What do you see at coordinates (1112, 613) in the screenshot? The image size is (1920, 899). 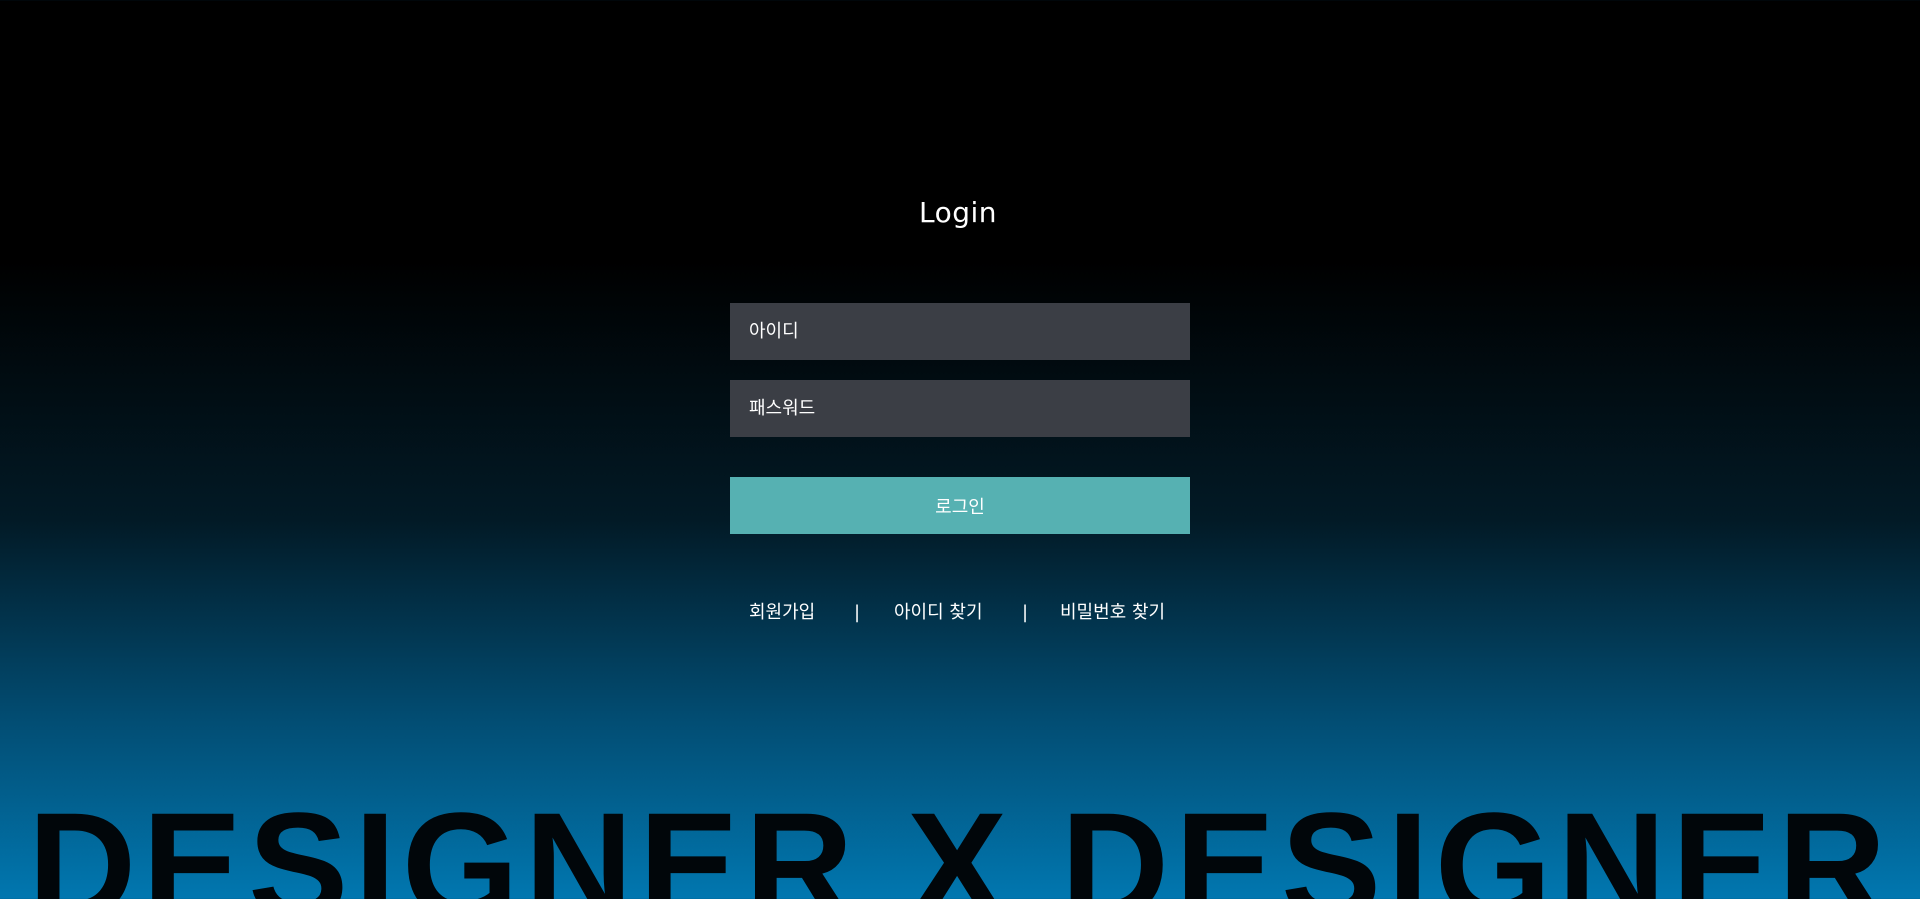 I see `find-password-link: 비밀번호 찾기` at bounding box center [1112, 613].